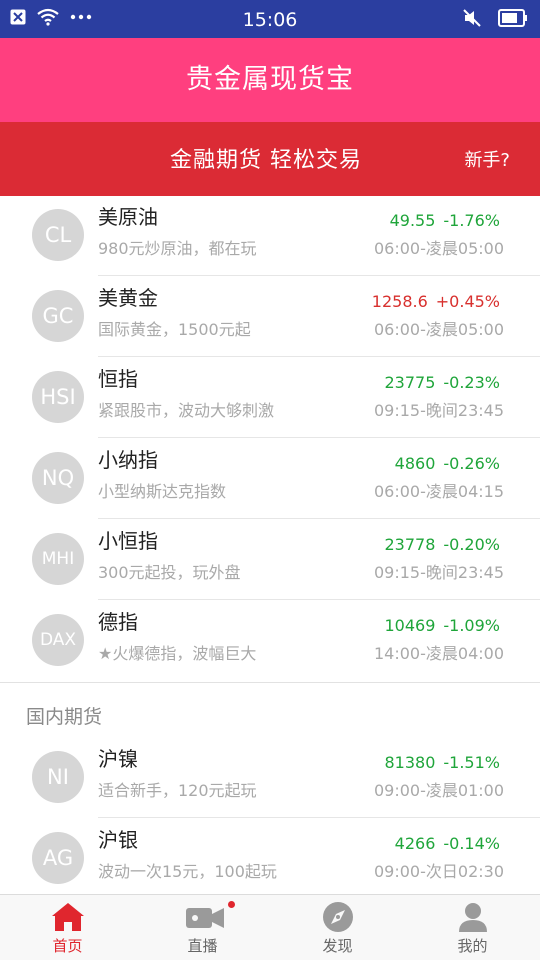 This screenshot has width=540, height=960. What do you see at coordinates (415, 463) in the screenshot?
I see `product-price: 4860` at bounding box center [415, 463].